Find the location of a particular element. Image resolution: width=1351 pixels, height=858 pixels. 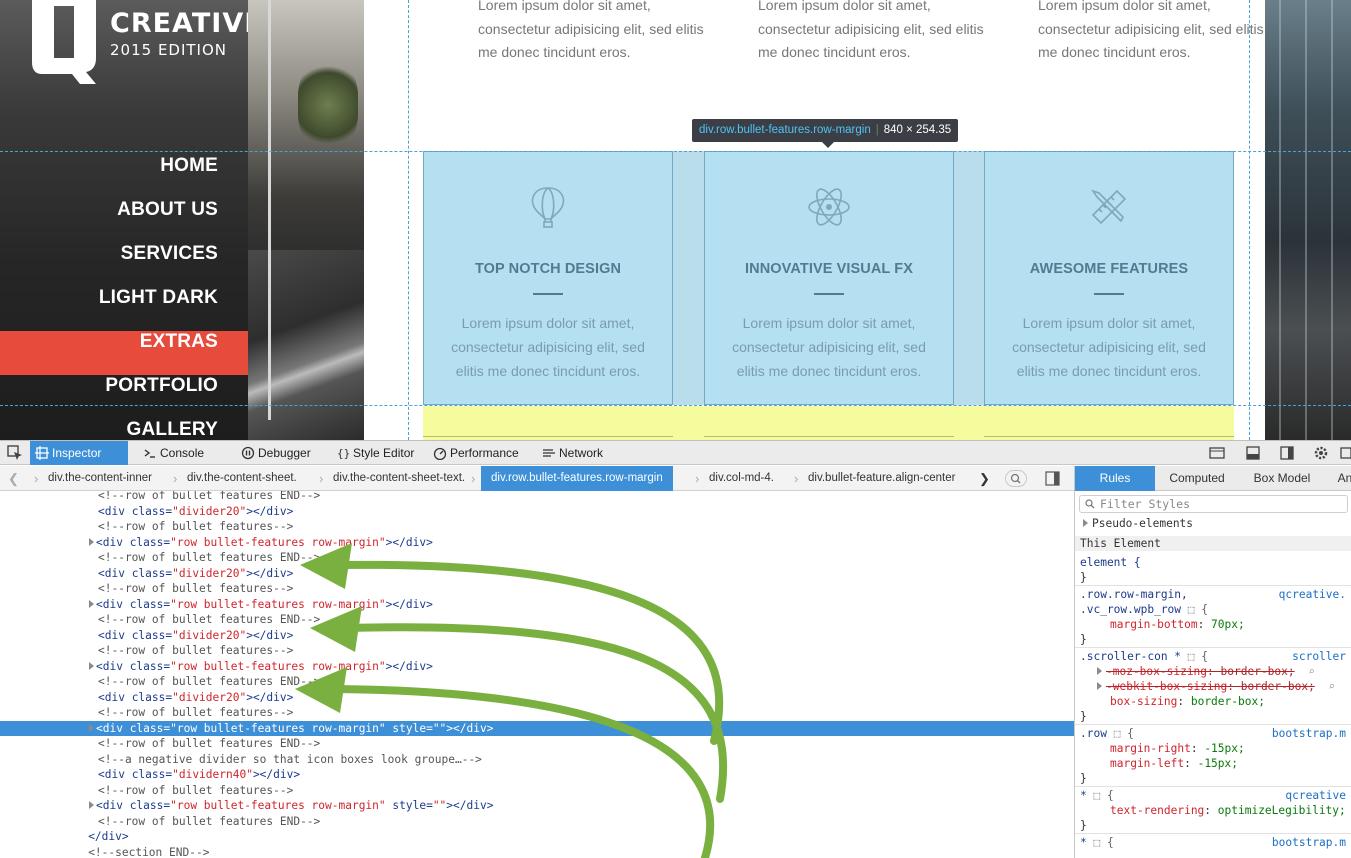

breadcrumb-scroll-left-icon: ❮ is located at coordinates (13, 478).